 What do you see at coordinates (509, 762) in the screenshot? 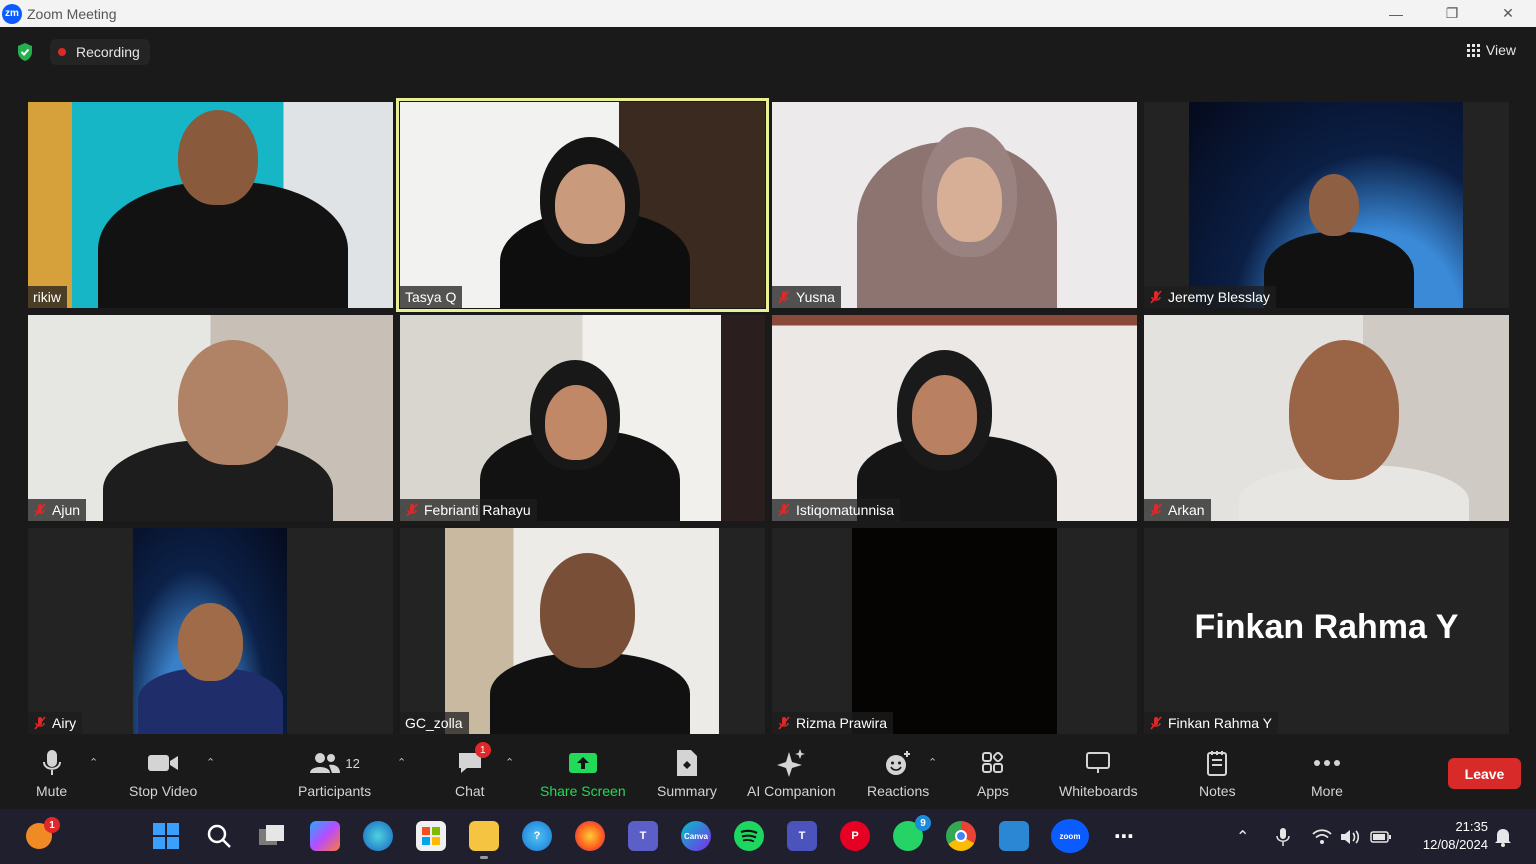
I see `chat-options-chevron-icon: ⌃` at bounding box center [509, 762].